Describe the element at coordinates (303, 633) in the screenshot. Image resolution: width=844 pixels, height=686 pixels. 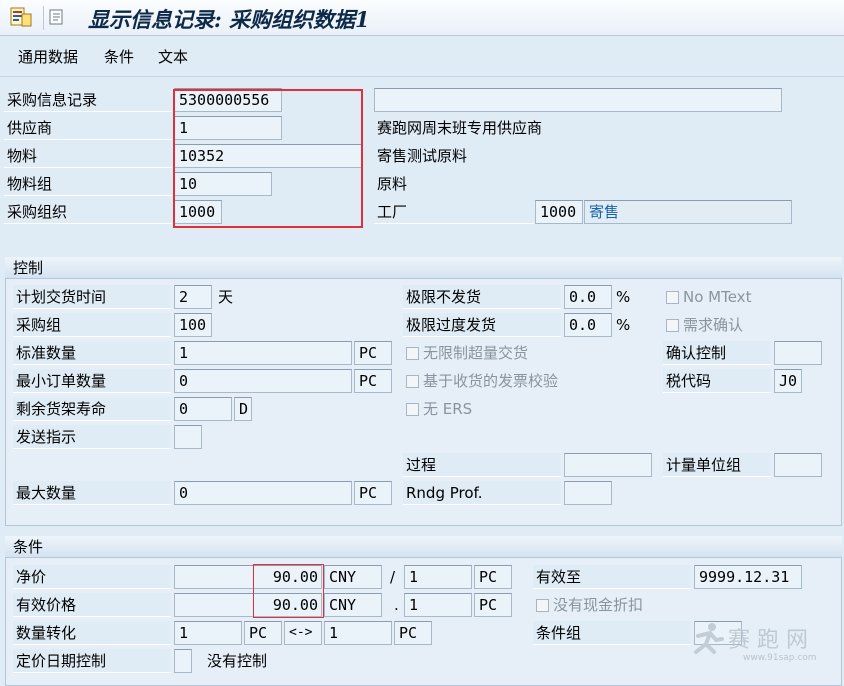
I see `qty-conv-arrow: <->` at that location.